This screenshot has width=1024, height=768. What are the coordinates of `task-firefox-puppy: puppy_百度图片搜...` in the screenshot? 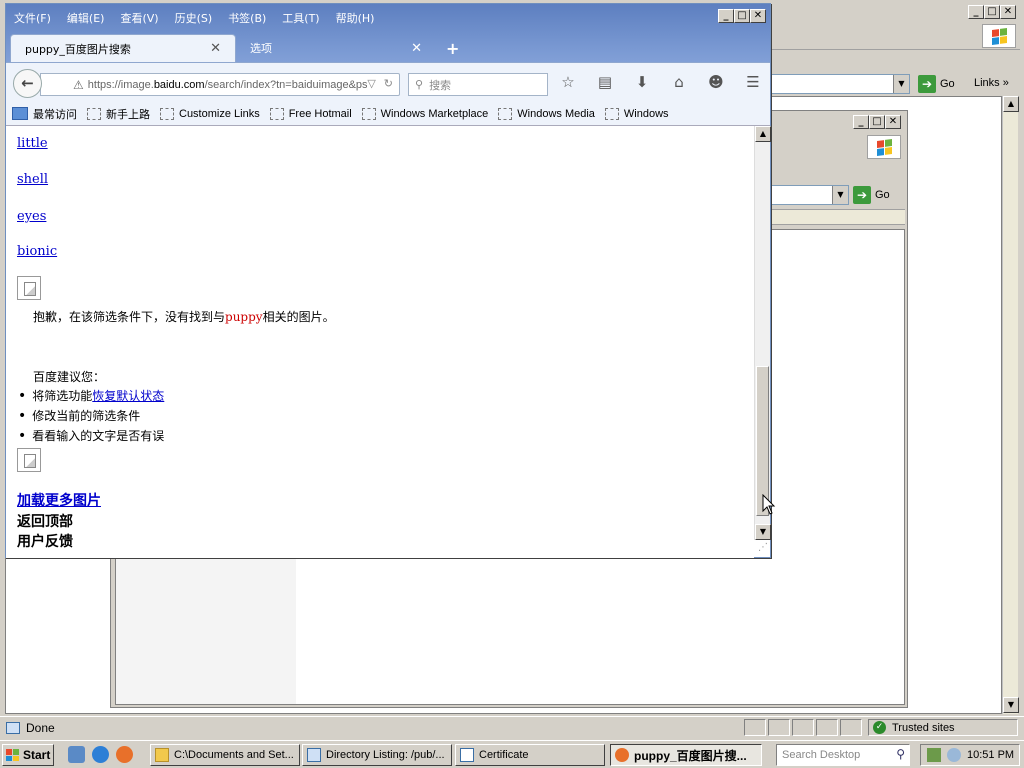 It's located at (686, 755).